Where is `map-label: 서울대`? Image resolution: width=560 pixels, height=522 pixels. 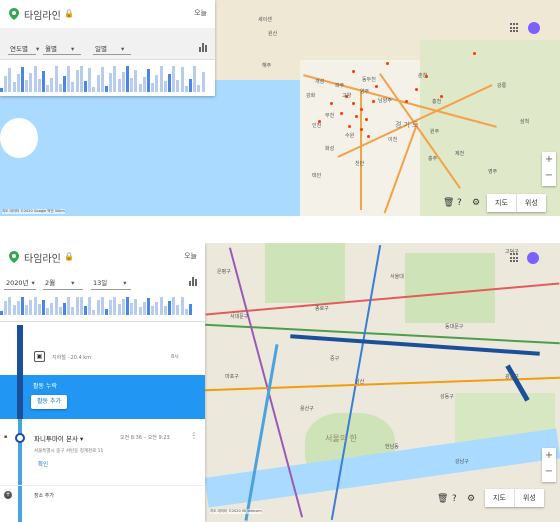
map-label: 서울대 is located at coordinates (397, 277).